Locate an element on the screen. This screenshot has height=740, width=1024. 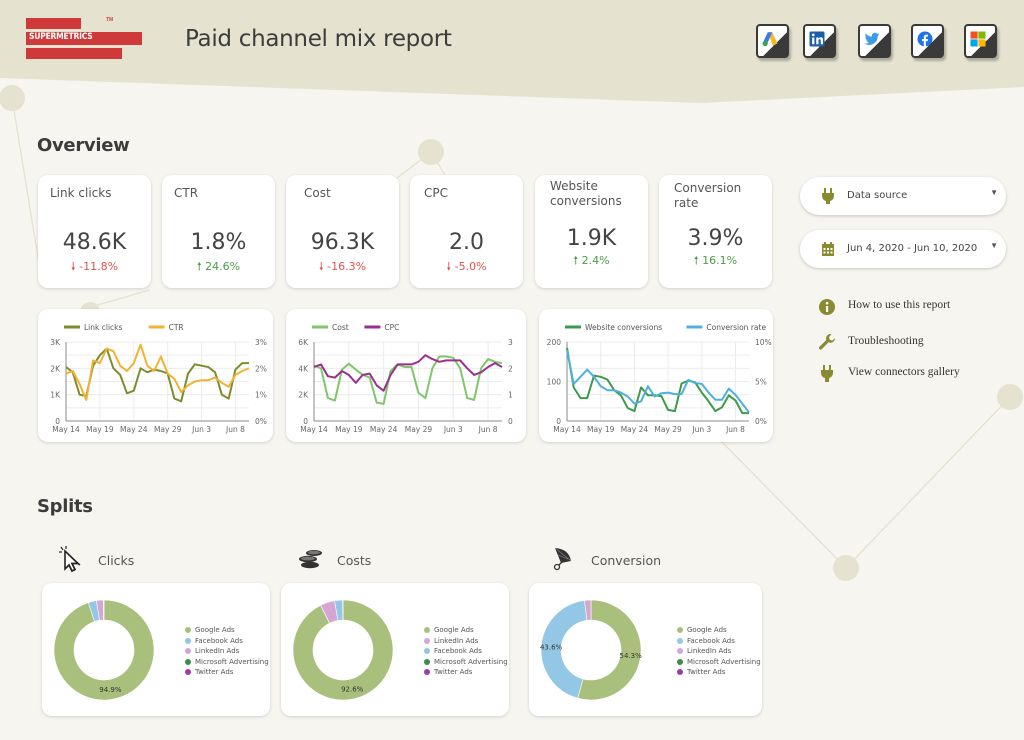
y-left-tick-label: 4K is located at coordinates (303, 368).